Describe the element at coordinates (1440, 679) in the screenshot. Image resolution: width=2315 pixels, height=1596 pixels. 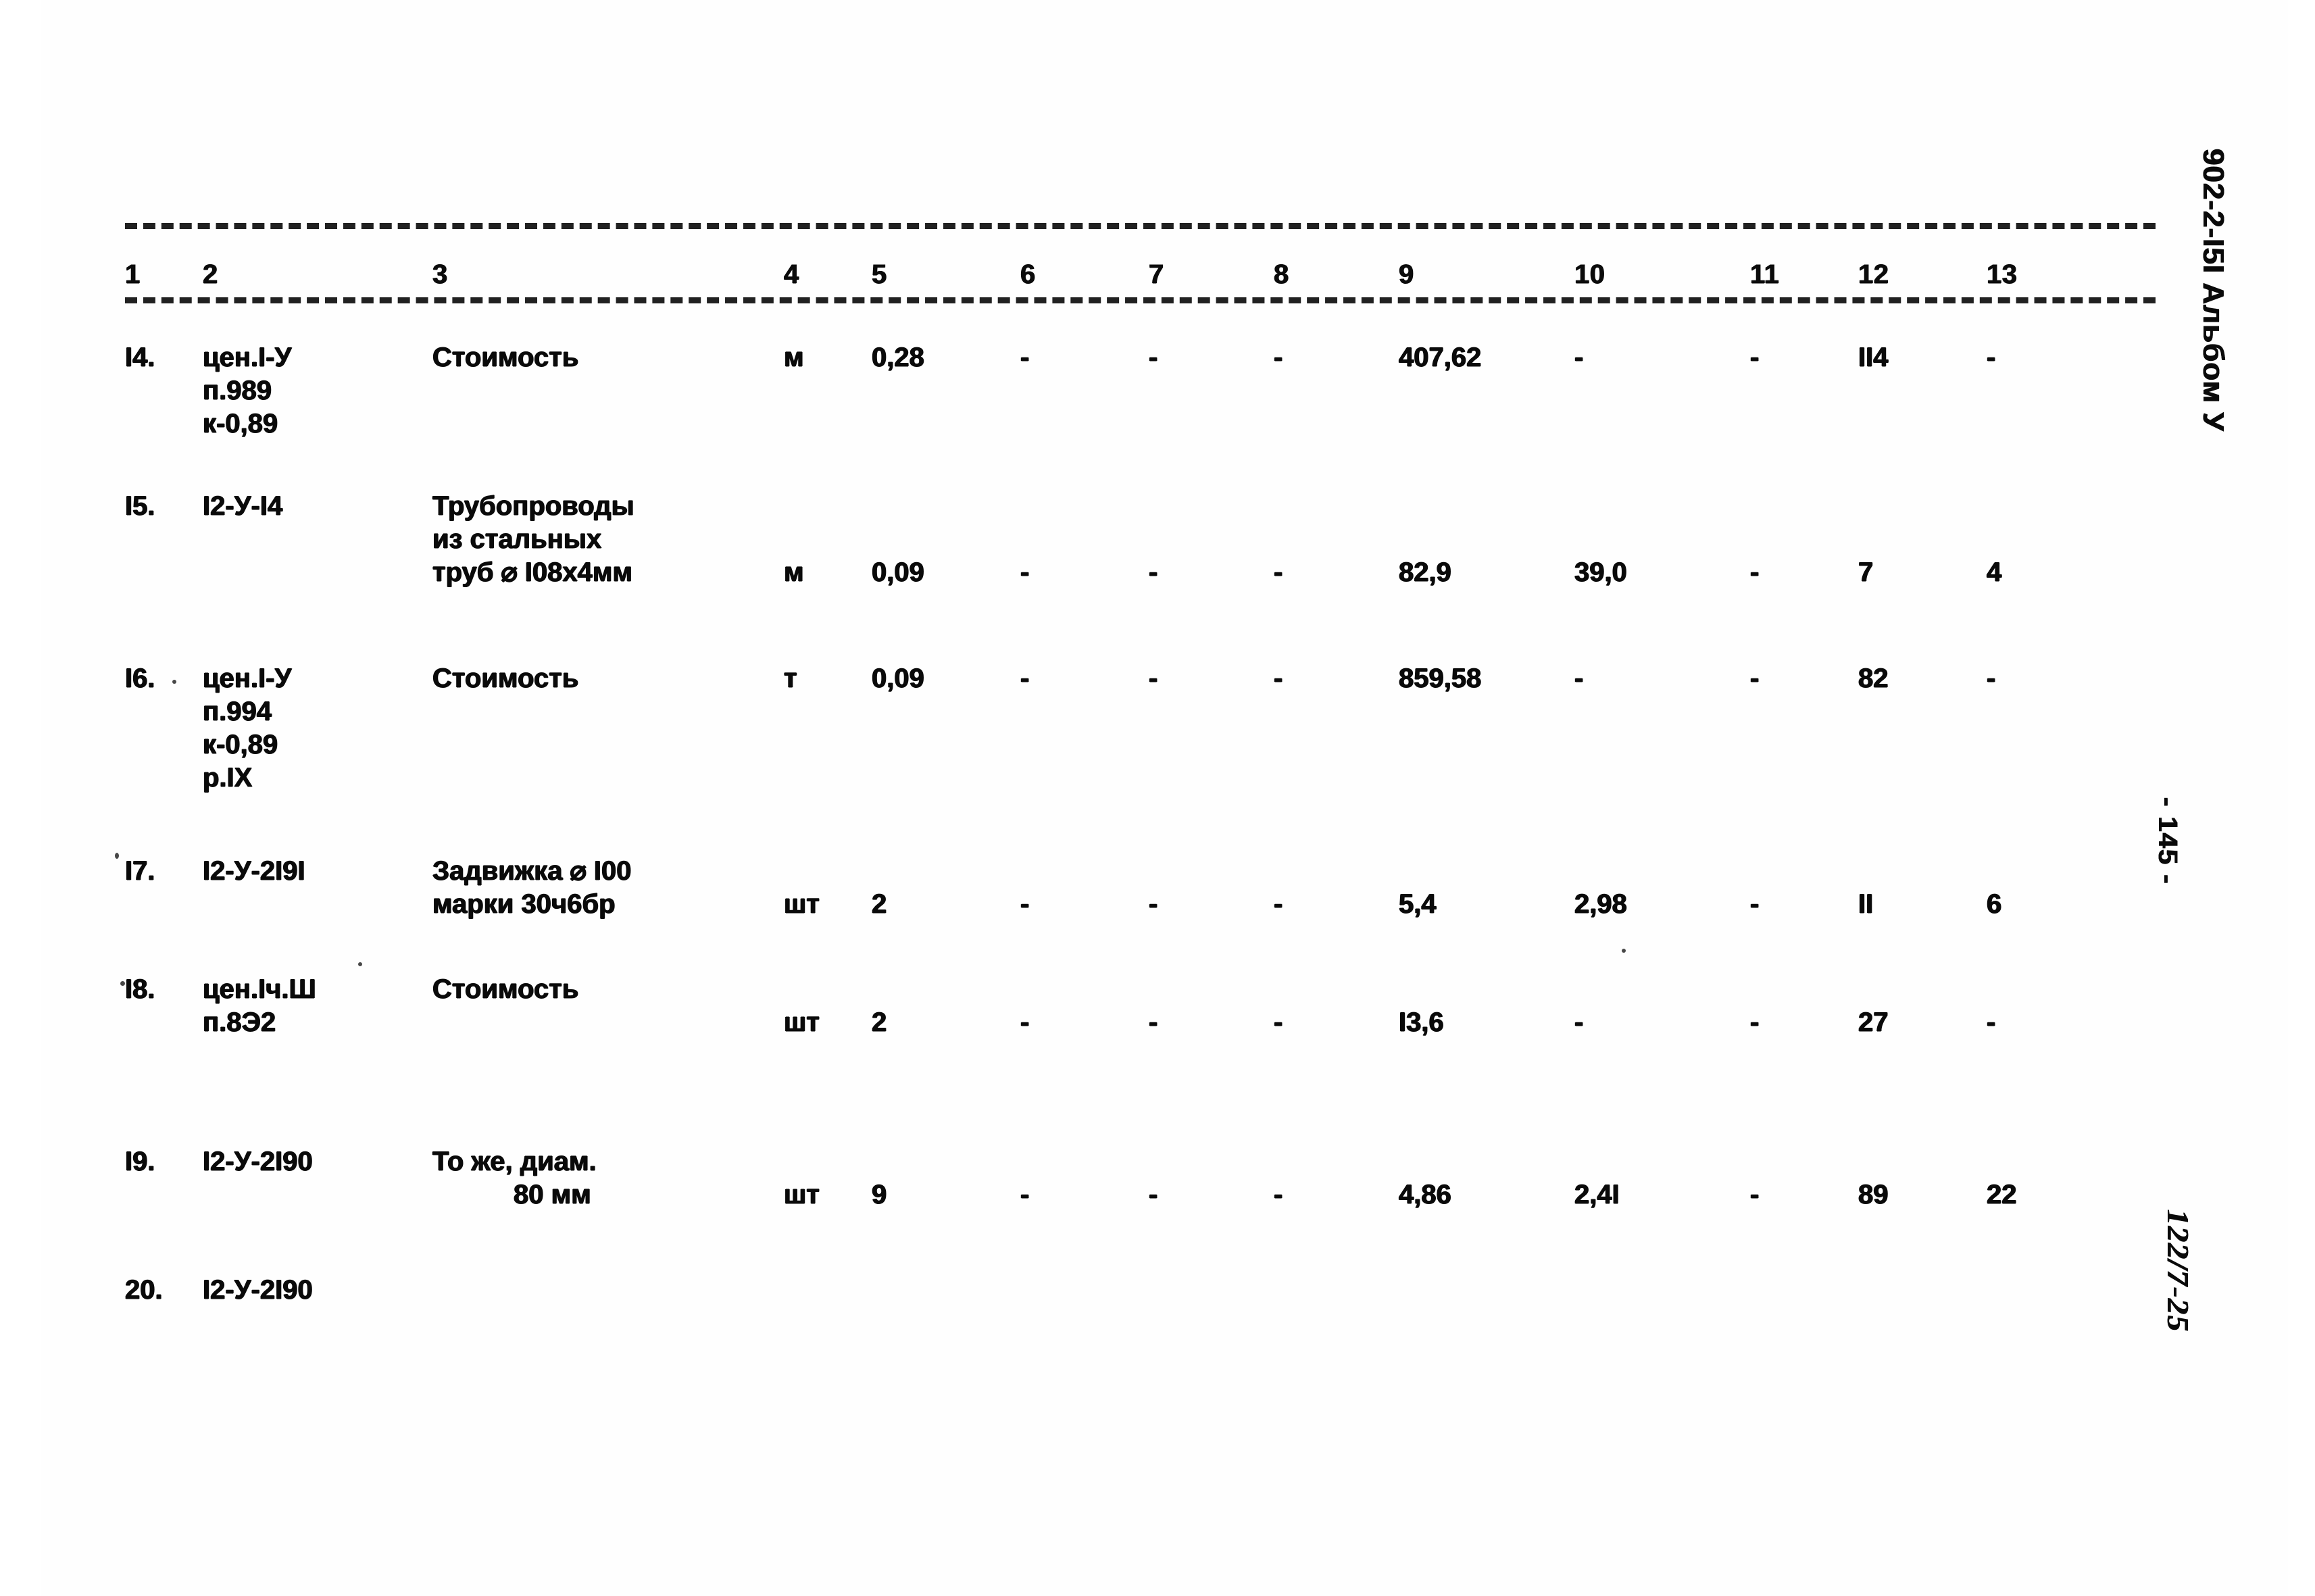
I see `value-col9: 859,58` at that location.